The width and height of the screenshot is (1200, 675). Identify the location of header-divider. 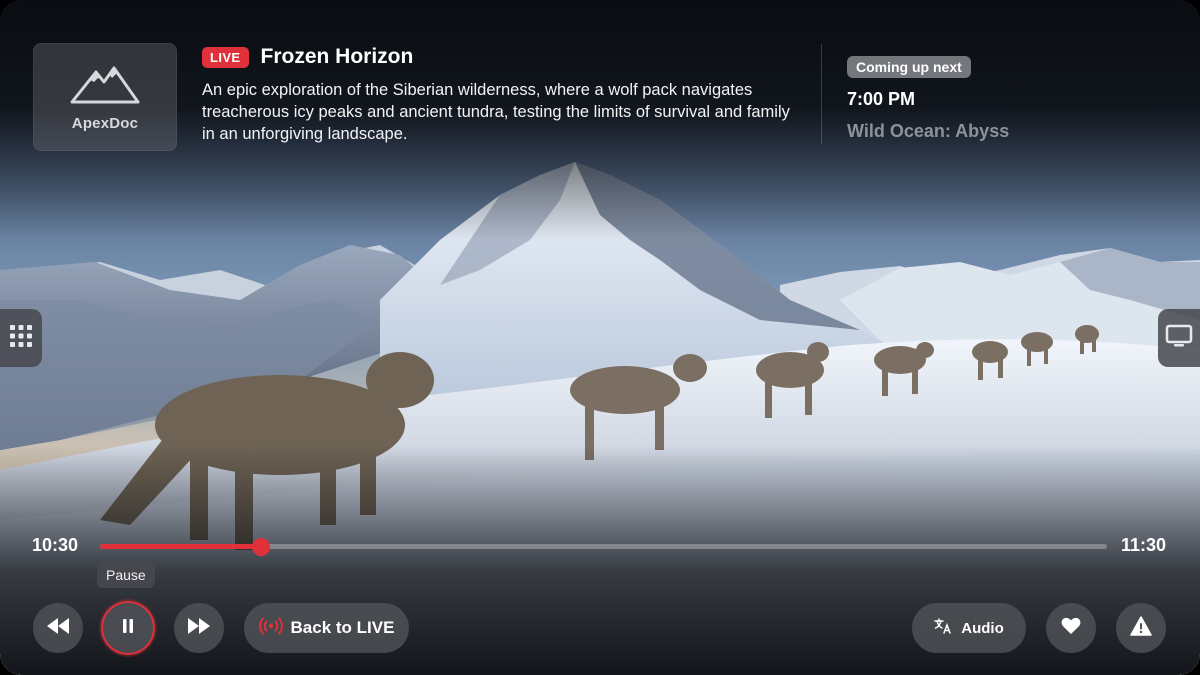
(821, 94).